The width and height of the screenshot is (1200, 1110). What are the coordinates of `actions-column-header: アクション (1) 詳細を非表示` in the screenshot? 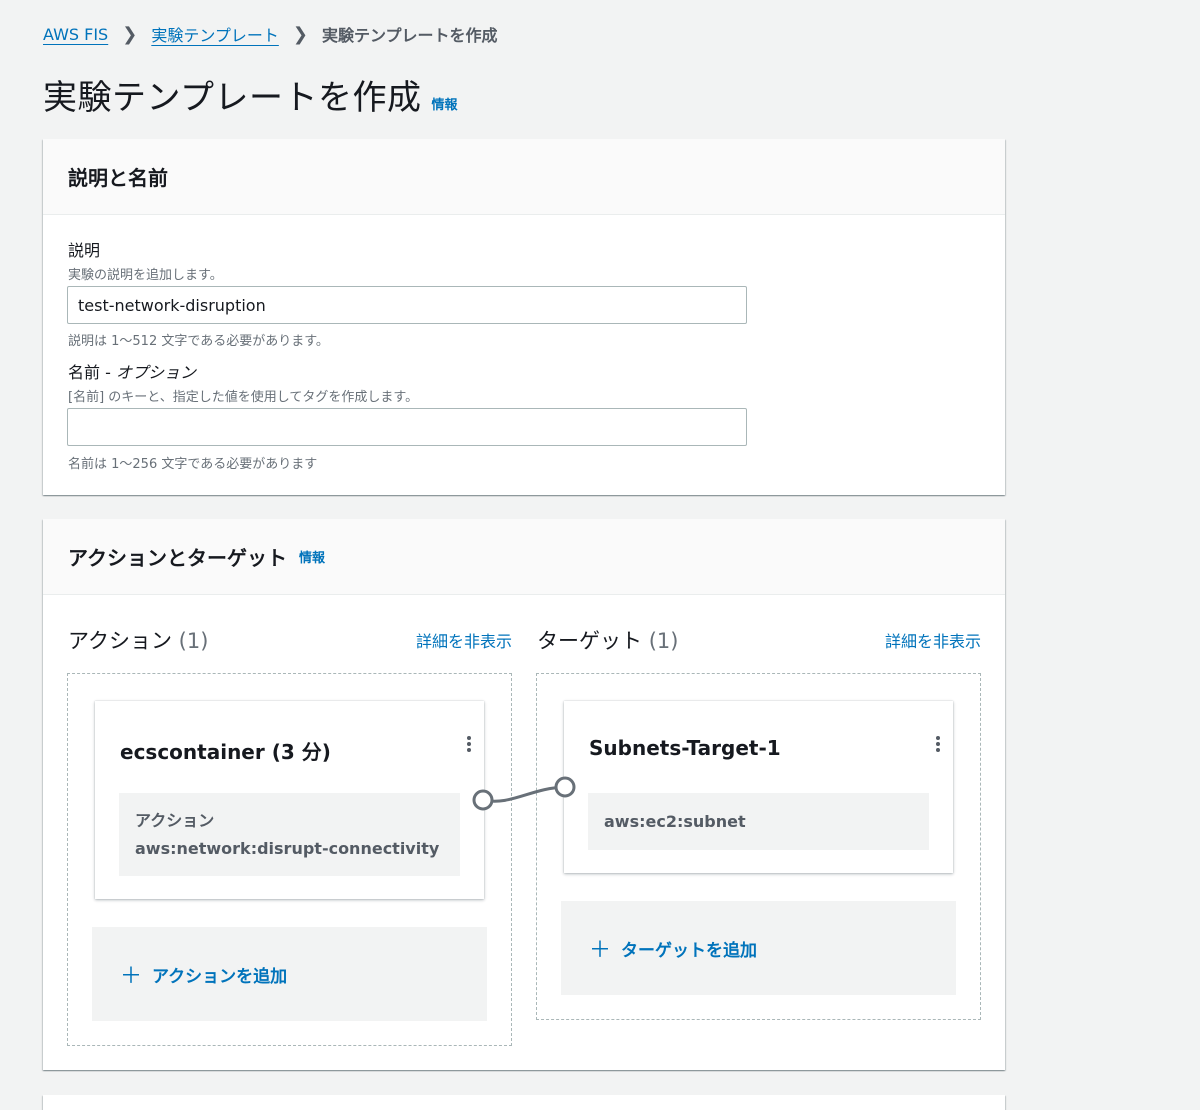 It's located at (290, 640).